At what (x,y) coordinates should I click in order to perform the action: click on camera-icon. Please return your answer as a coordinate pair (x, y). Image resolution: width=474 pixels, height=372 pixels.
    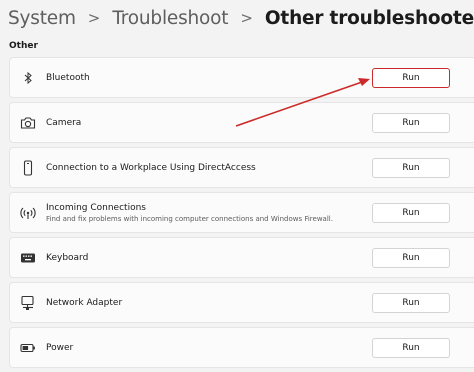
    Looking at the image, I should click on (28, 123).